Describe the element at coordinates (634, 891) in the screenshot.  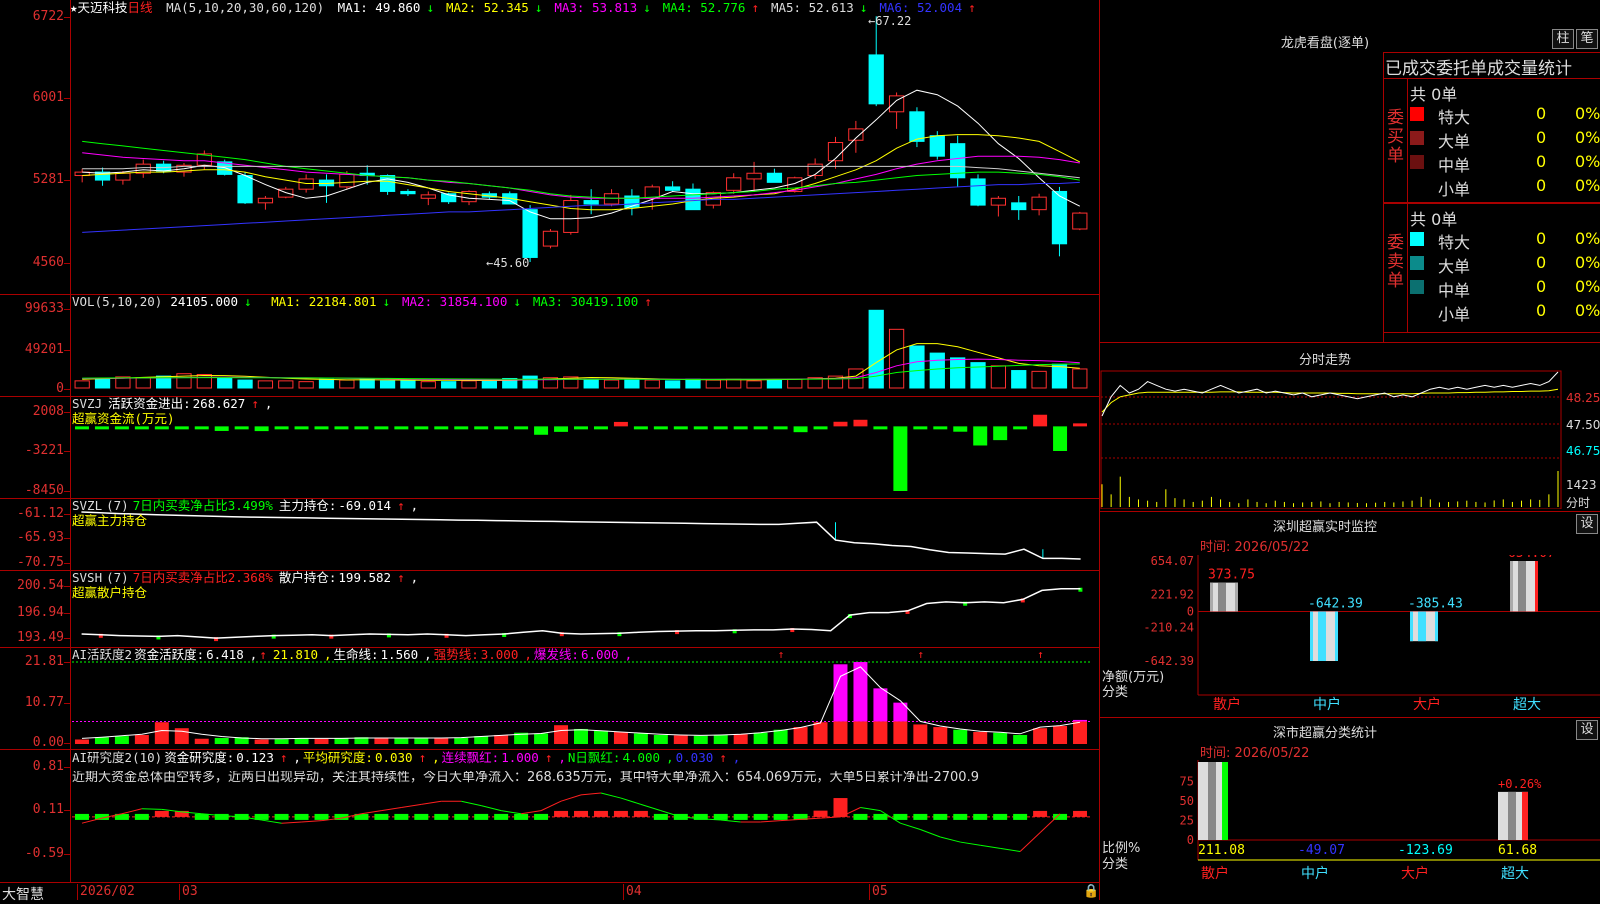
I see `x-label-04: 04` at that location.